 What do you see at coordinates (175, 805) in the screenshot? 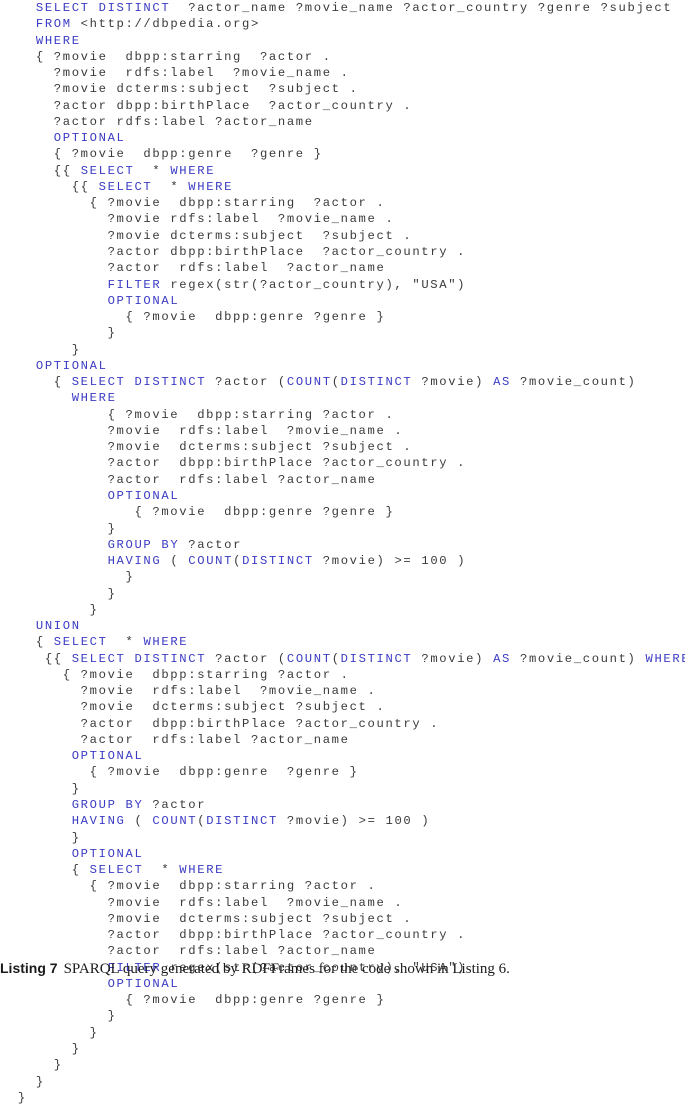
I see `code-text: ?actor` at bounding box center [175, 805].